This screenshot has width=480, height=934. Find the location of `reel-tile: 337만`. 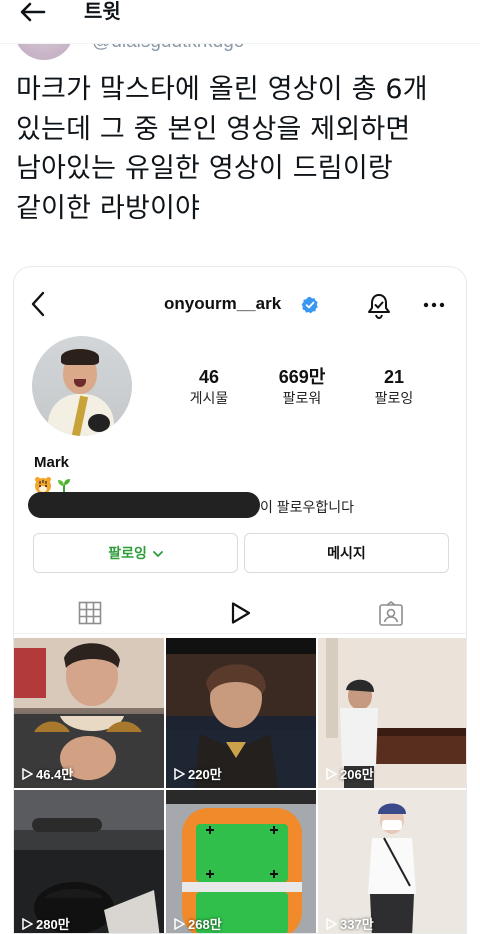

reel-tile: 337만 is located at coordinates (392, 861).